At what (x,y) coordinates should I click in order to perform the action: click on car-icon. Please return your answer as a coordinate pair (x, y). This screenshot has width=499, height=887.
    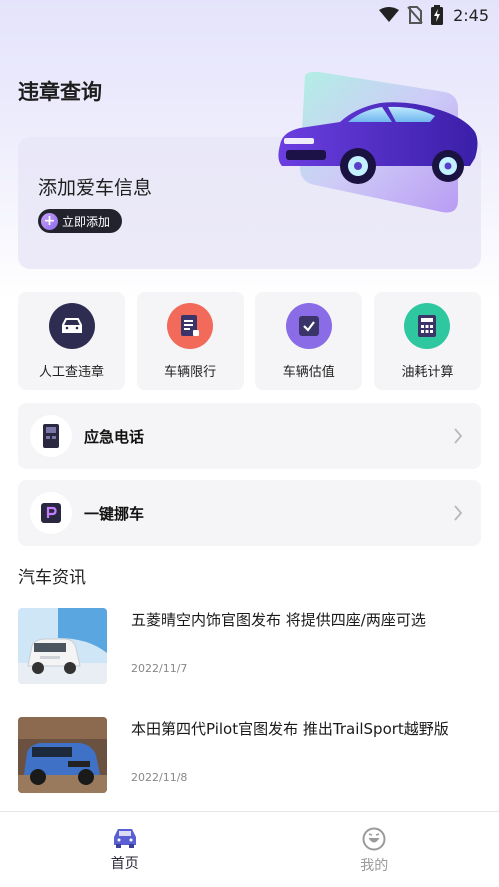
    Looking at the image, I should click on (124, 838).